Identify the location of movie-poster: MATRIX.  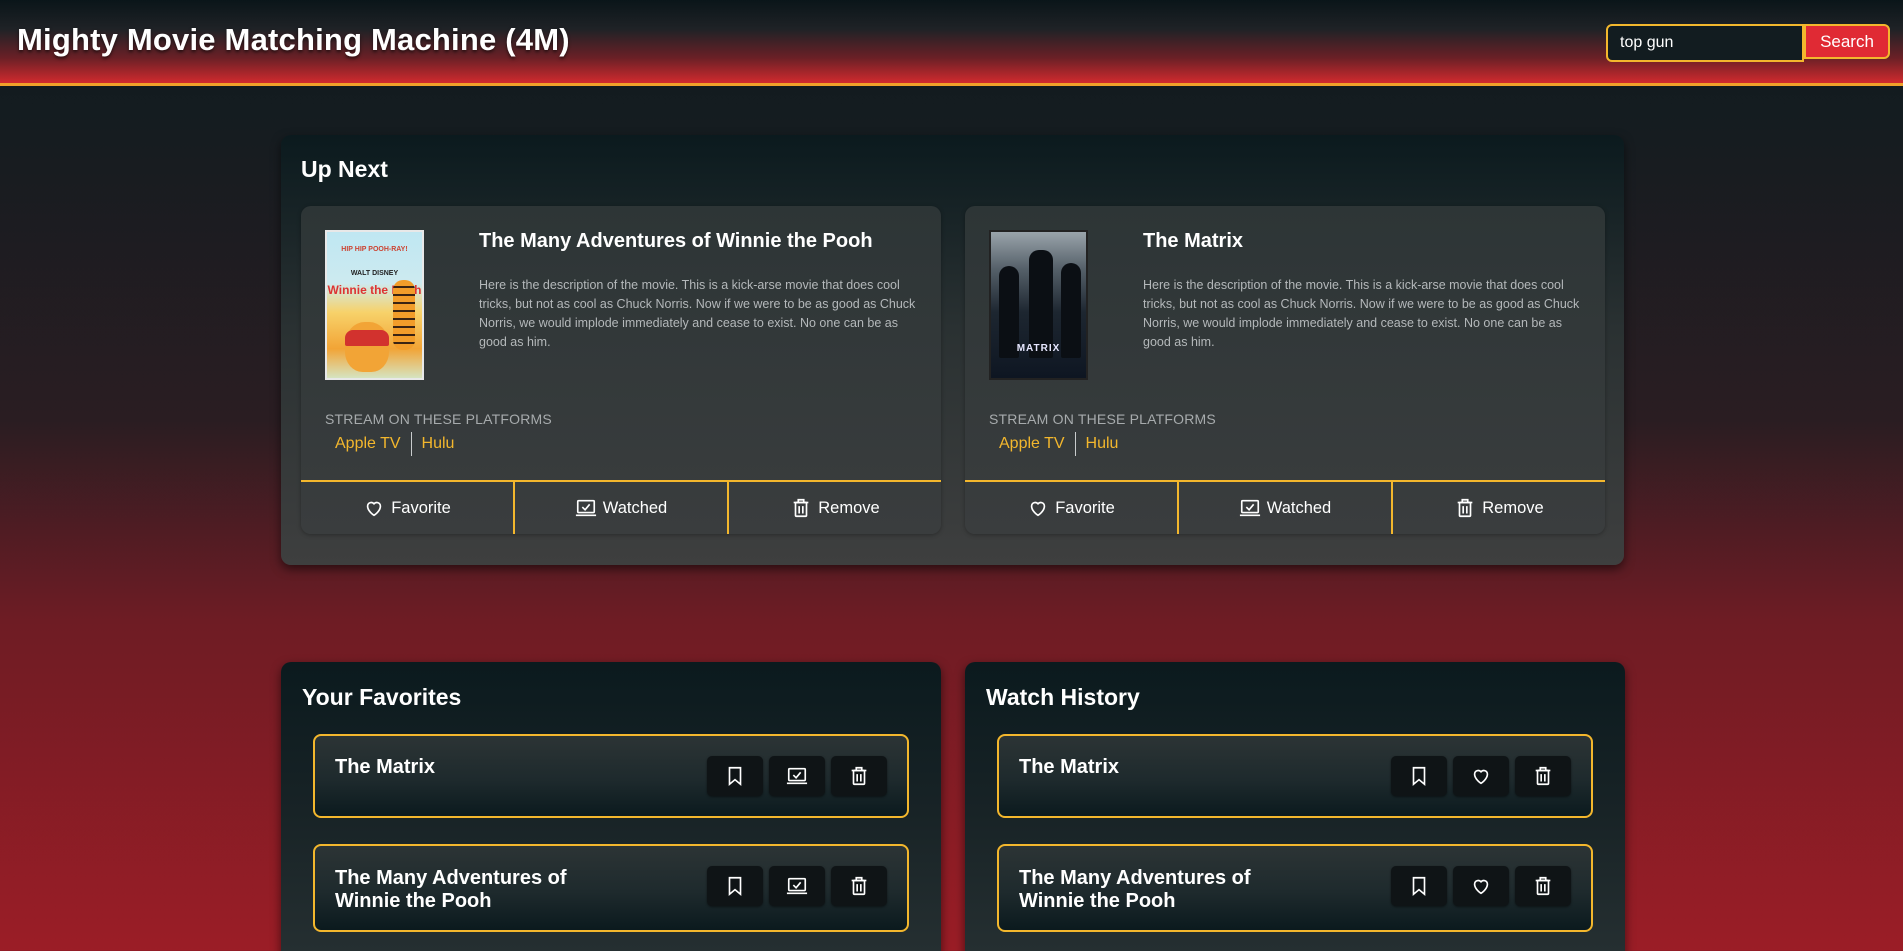
(1038, 305).